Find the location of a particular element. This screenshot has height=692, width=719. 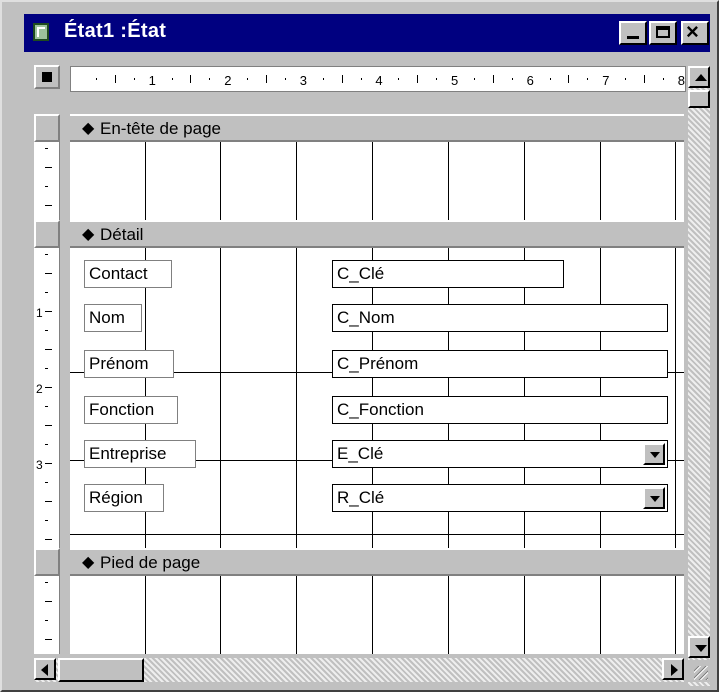

vertical-scroll-thumb is located at coordinates (699, 99).